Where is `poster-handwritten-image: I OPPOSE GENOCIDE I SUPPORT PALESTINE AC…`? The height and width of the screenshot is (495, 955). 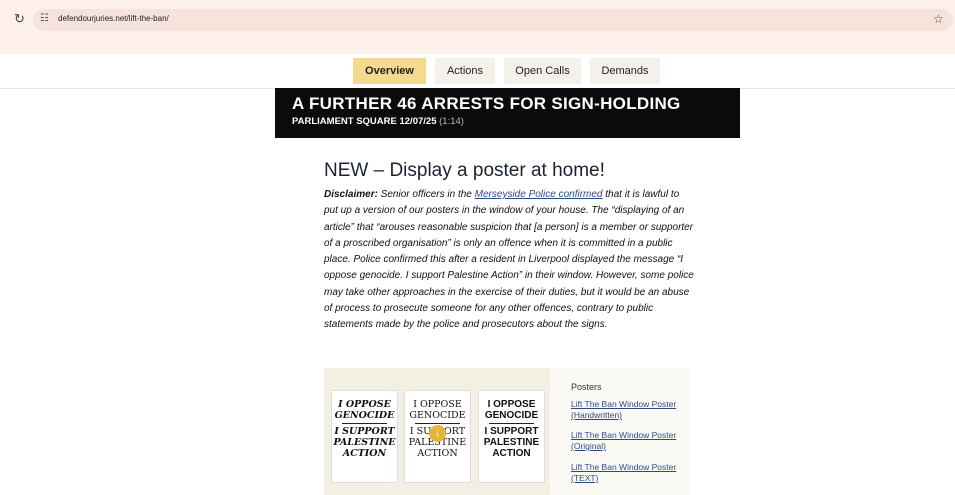
poster-handwritten-image: I OPPOSE GENOCIDE I SUPPORT PALESTINE AC… is located at coordinates (364, 436).